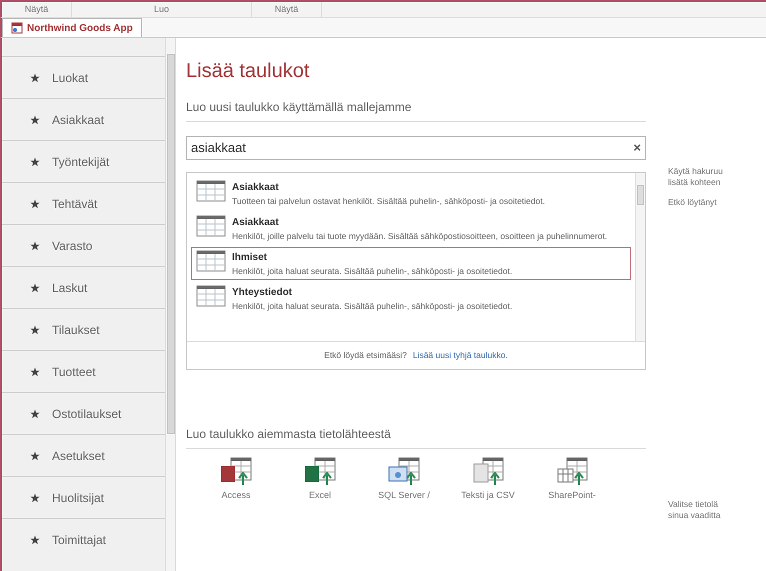 This screenshot has width=766, height=571. Describe the element at coordinates (74, 372) in the screenshot. I see `navigation-label: Tuotteet` at that location.